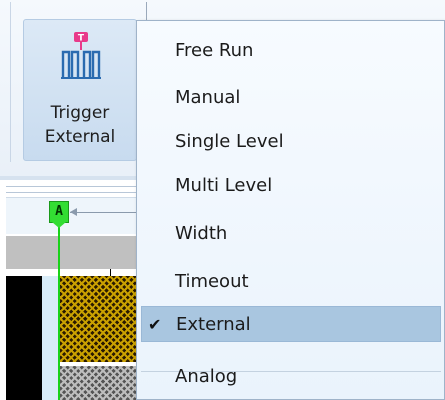 The image size is (445, 400). What do you see at coordinates (81, 55) in the screenshot?
I see `trigger-waveform-icon: T` at bounding box center [81, 55].